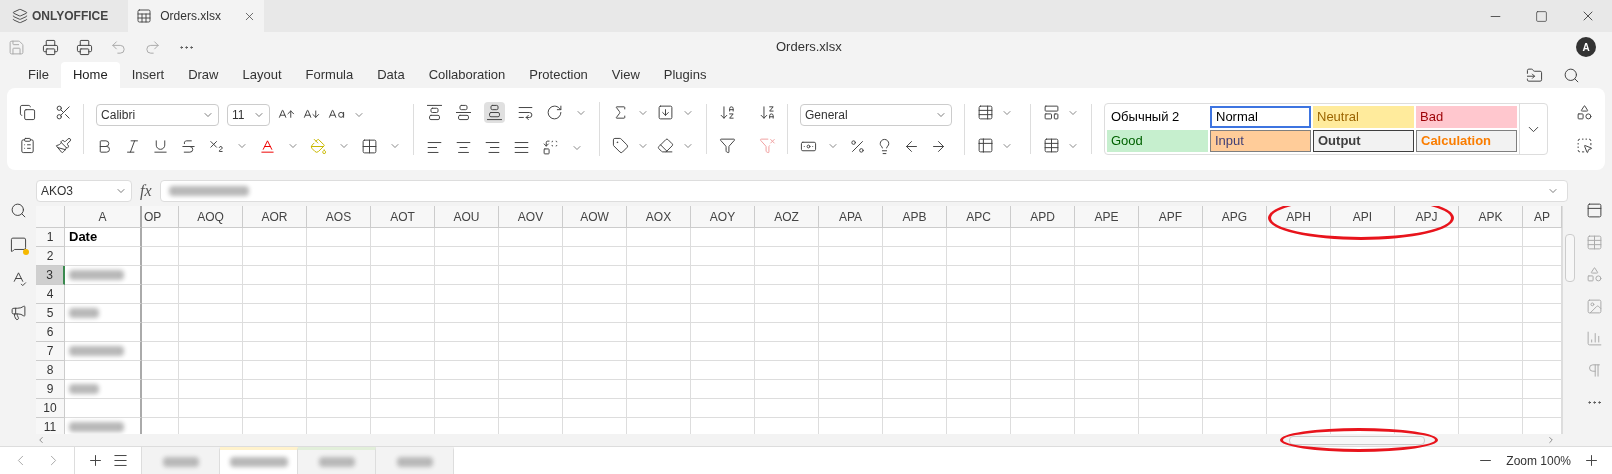 The height and width of the screenshot is (474, 1612). What do you see at coordinates (50, 332) in the screenshot?
I see `row-header: 6` at bounding box center [50, 332].